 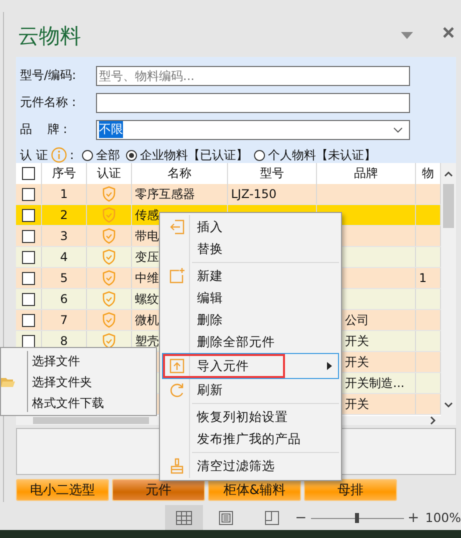 I want to click on table-cell: 7, so click(x=64, y=320).